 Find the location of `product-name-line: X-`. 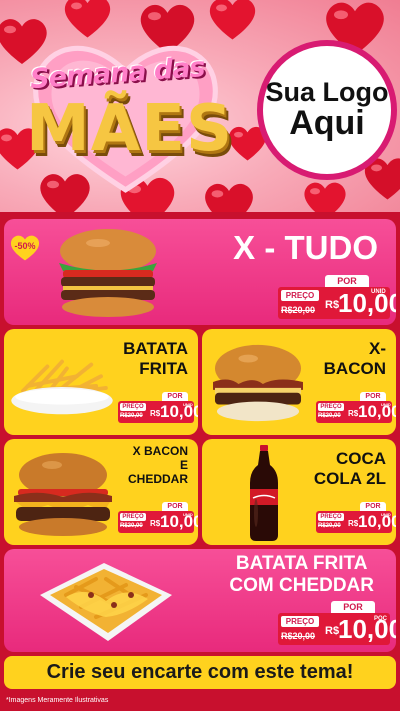

product-name-line: X- is located at coordinates (377, 348).